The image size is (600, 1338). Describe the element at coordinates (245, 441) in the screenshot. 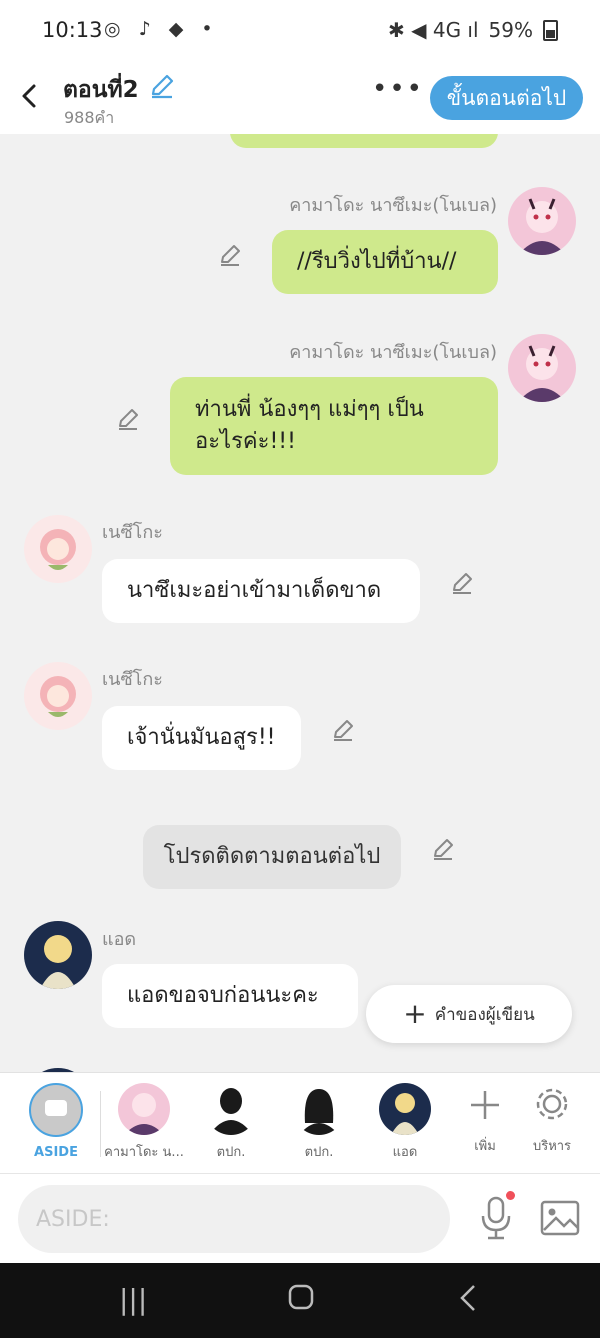

I see `message-line: อะไรค่ะ!!!` at that location.